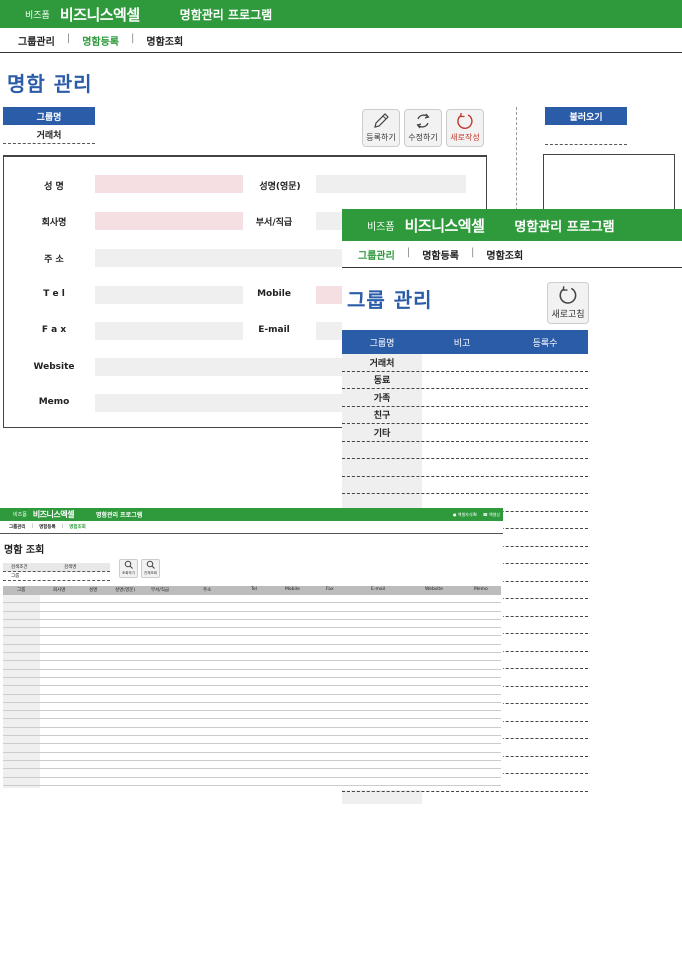  I want to click on link-excel-knowledge: ● 엑셀자식IN, so click(465, 515).